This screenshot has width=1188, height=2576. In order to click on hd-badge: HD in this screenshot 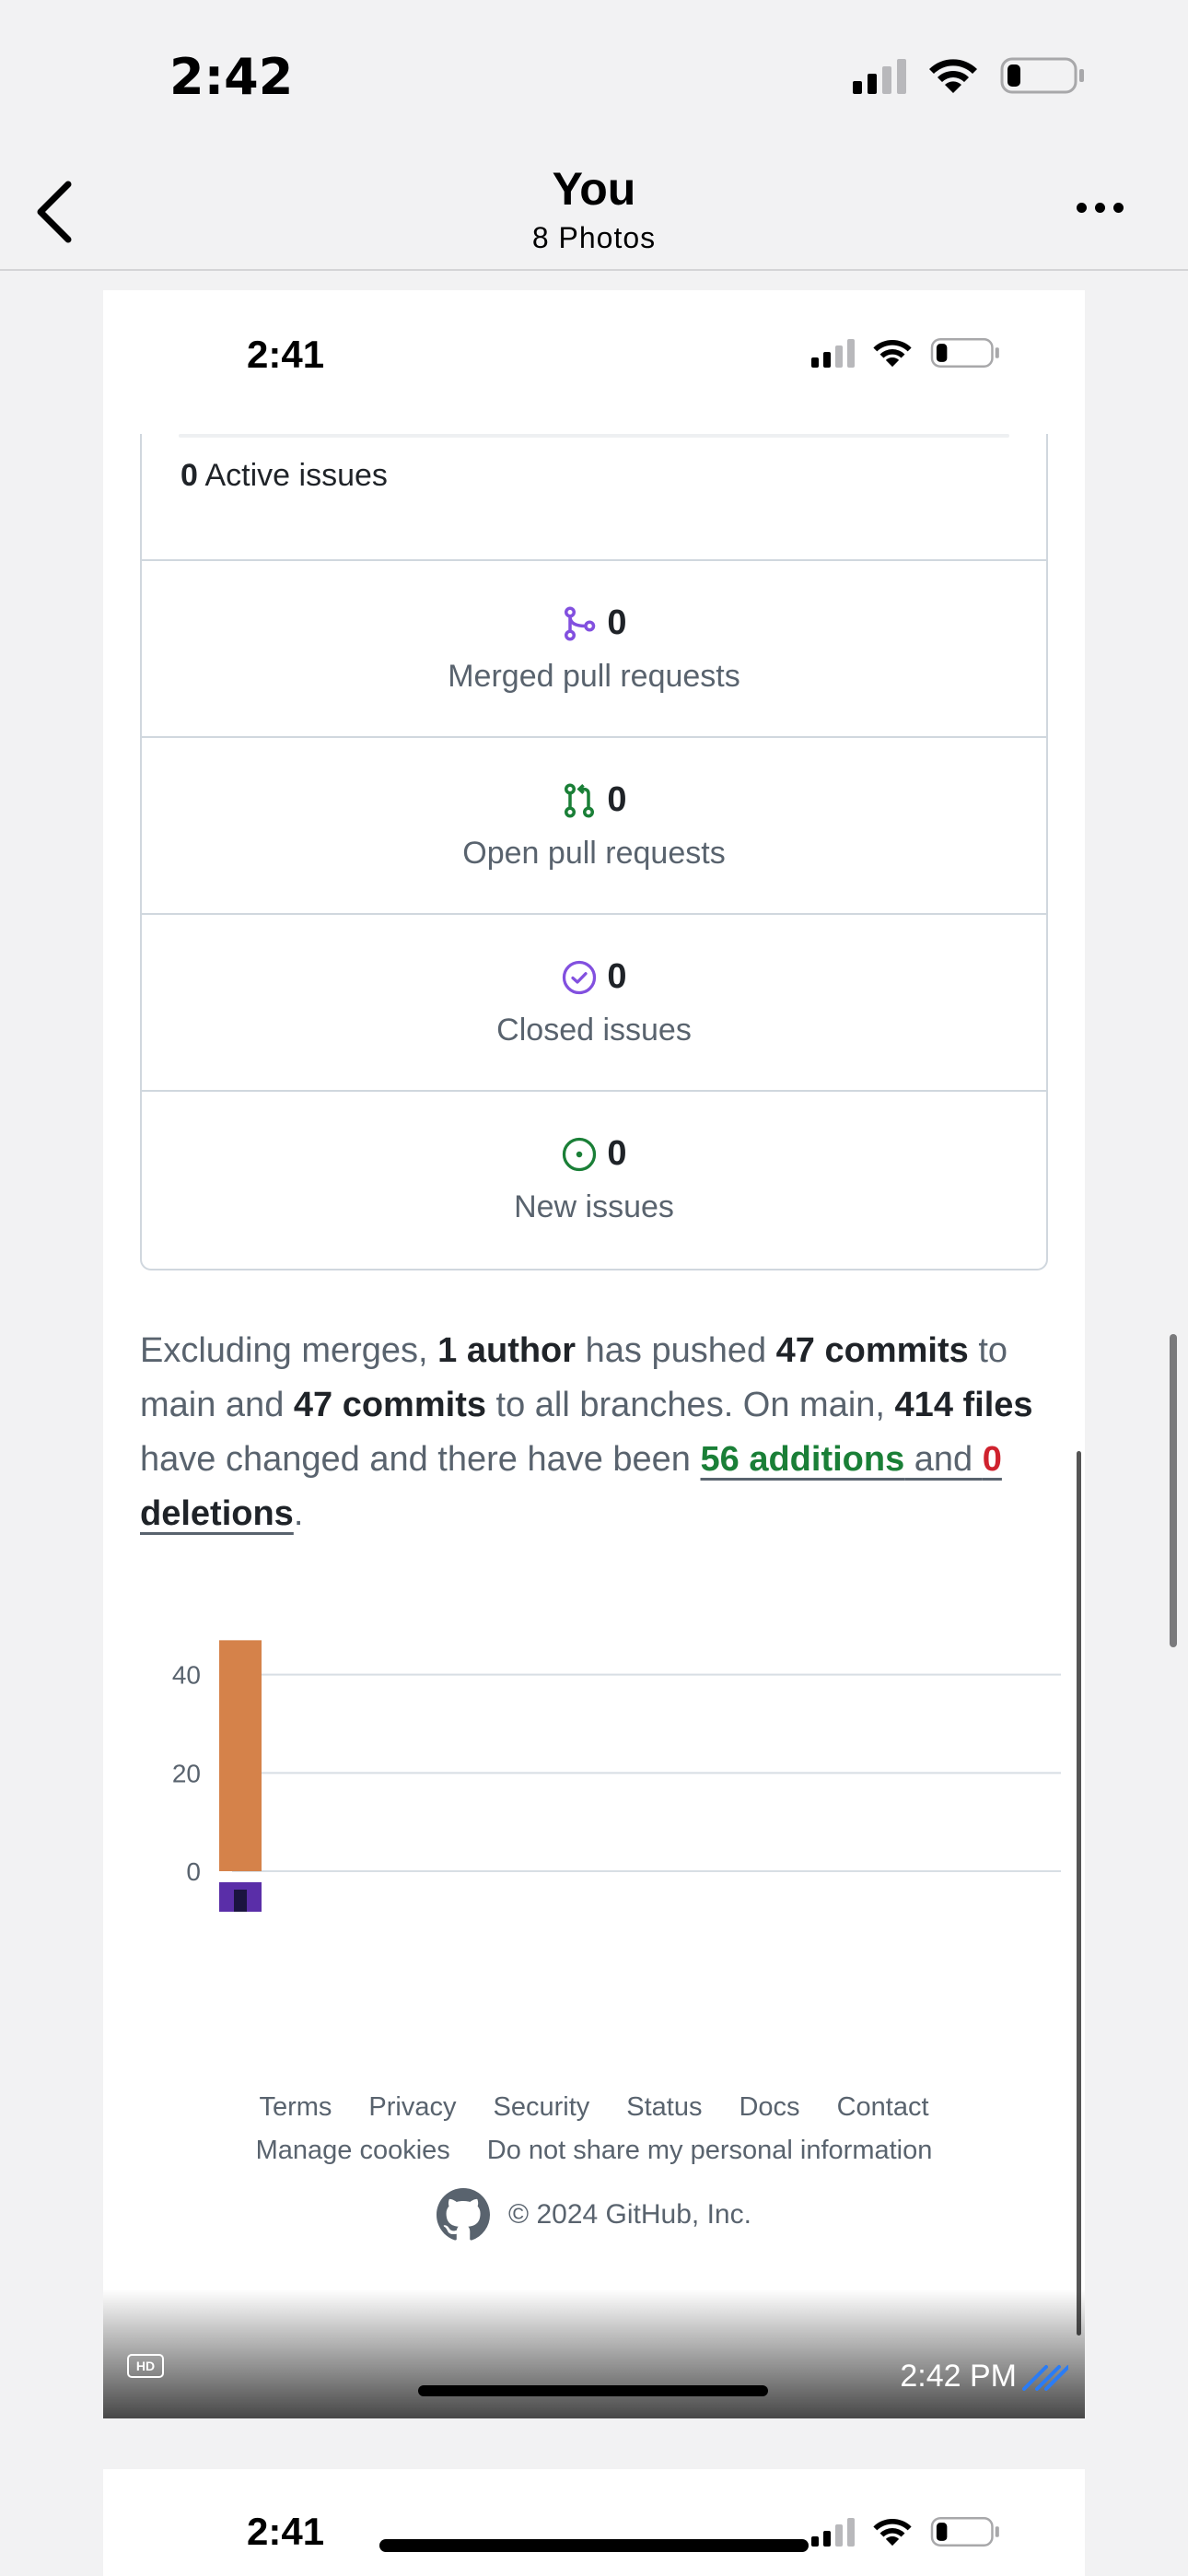, I will do `click(145, 2366)`.